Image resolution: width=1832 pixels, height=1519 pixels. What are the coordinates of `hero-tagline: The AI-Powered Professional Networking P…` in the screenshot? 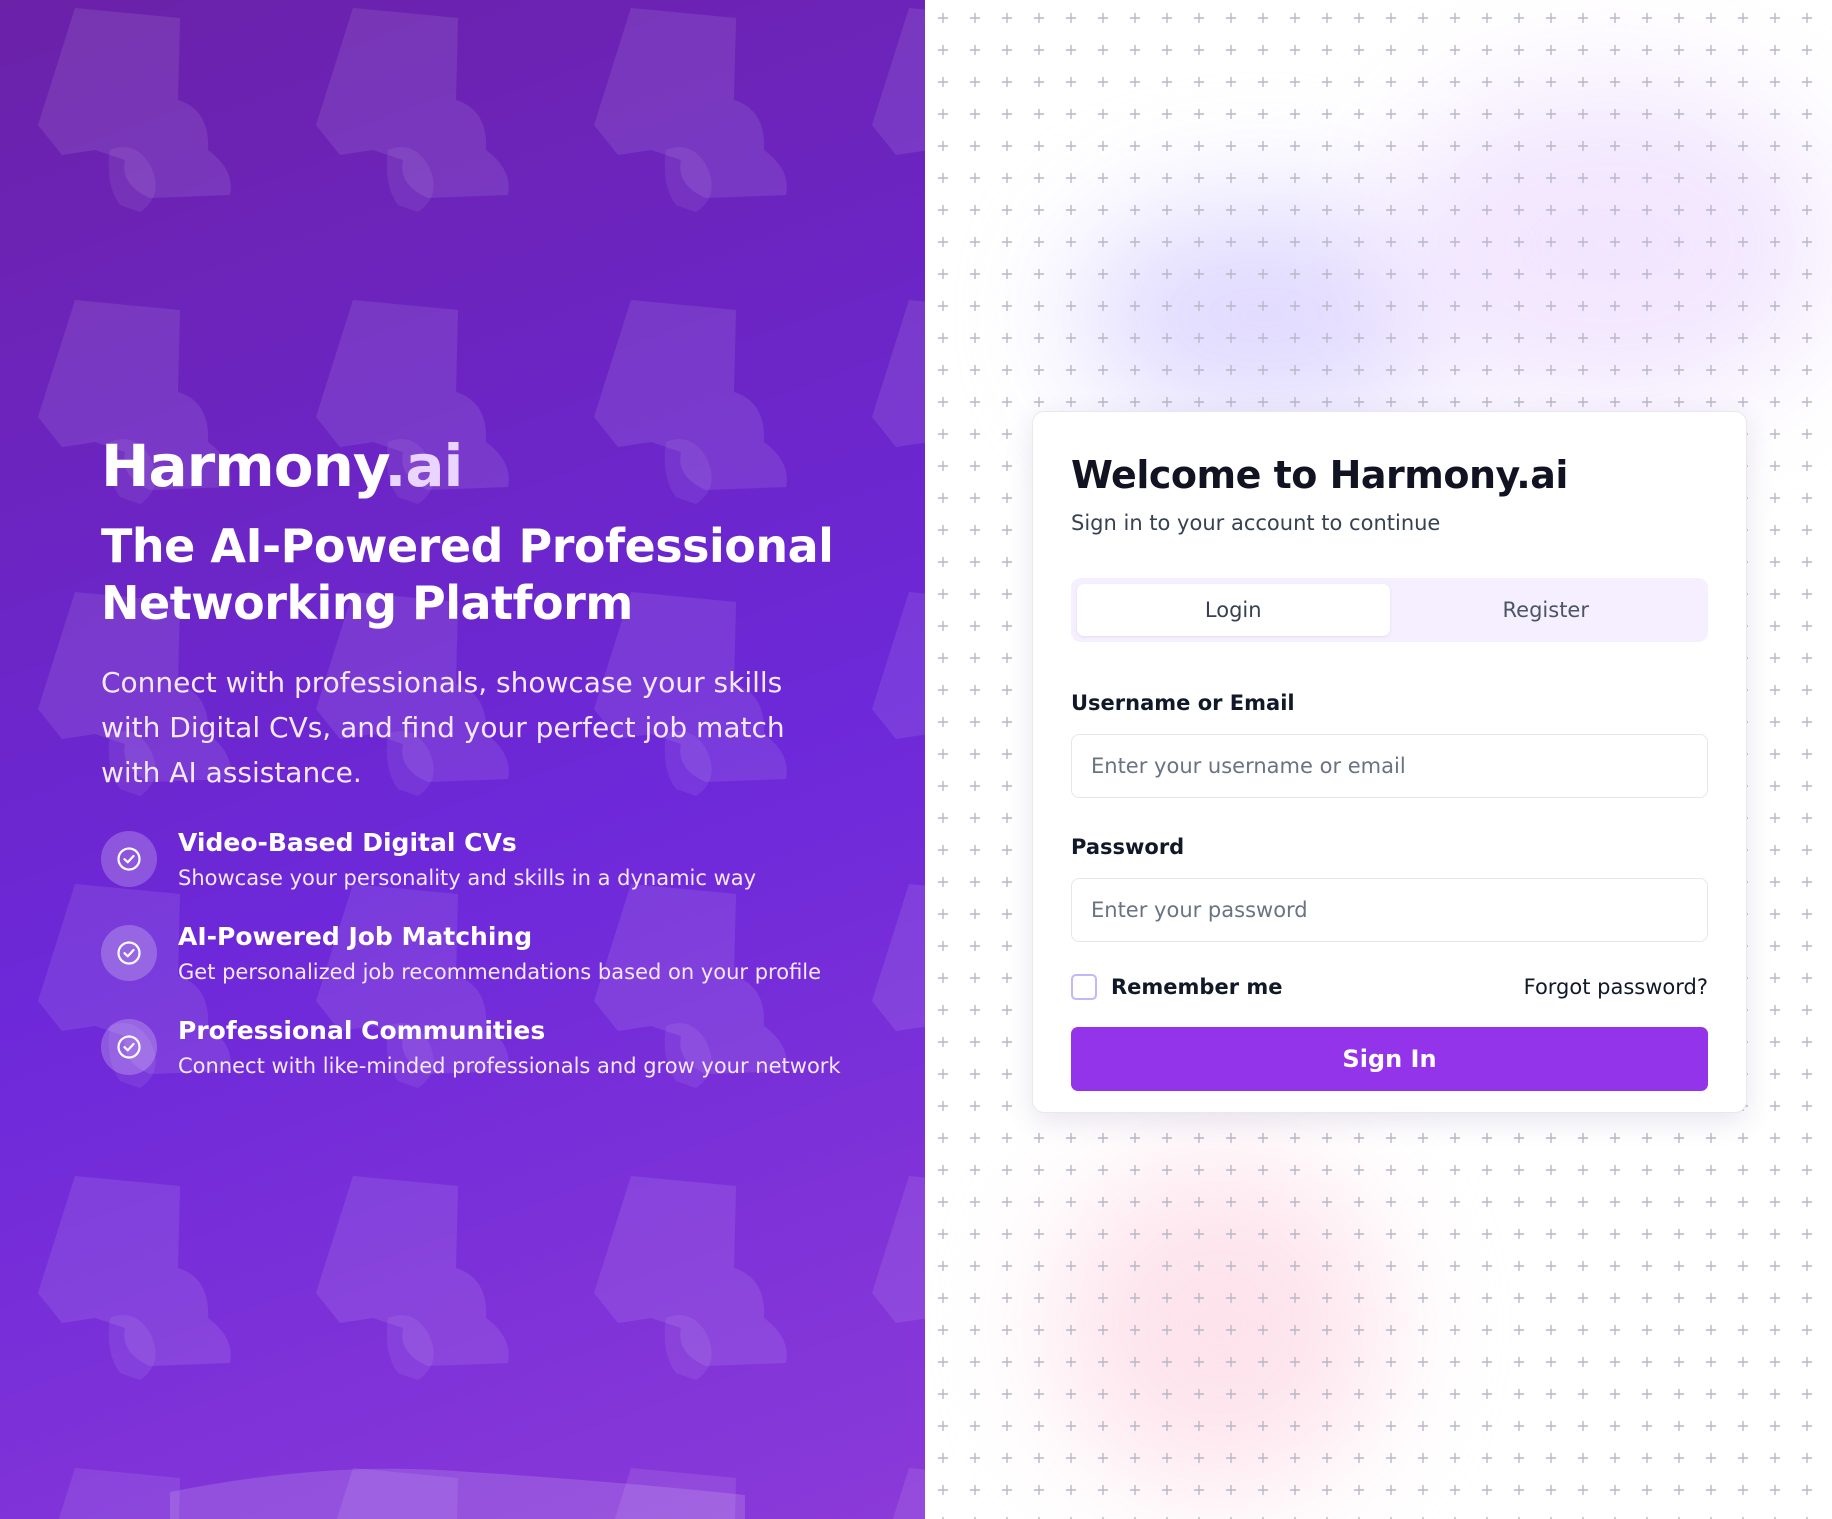 It's located at (471, 575).